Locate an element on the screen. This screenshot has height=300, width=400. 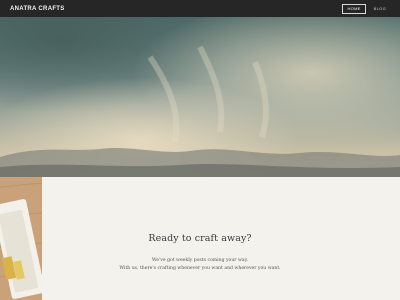
nav-link-blog: BLOG is located at coordinates (380, 9).